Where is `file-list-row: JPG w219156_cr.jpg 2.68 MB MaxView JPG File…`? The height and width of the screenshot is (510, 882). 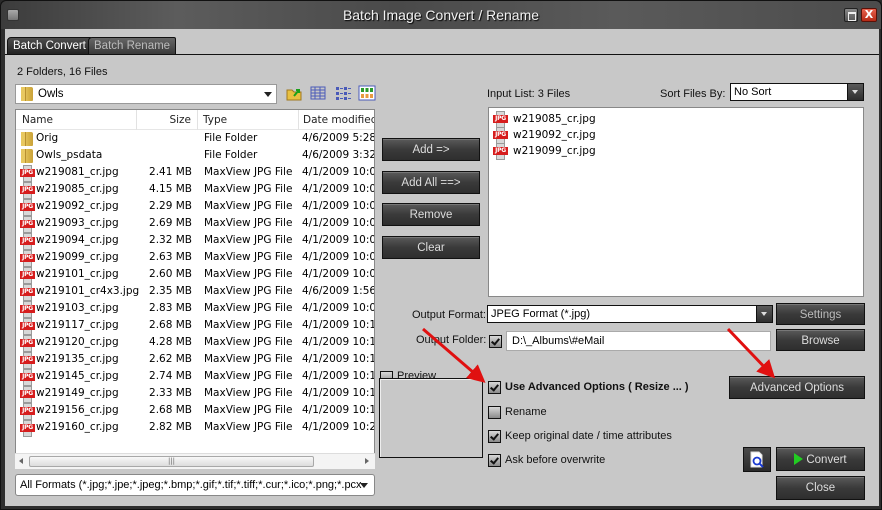 file-list-row: JPG w219156_cr.jpg 2.68 MB MaxView JPG File… is located at coordinates (195, 411).